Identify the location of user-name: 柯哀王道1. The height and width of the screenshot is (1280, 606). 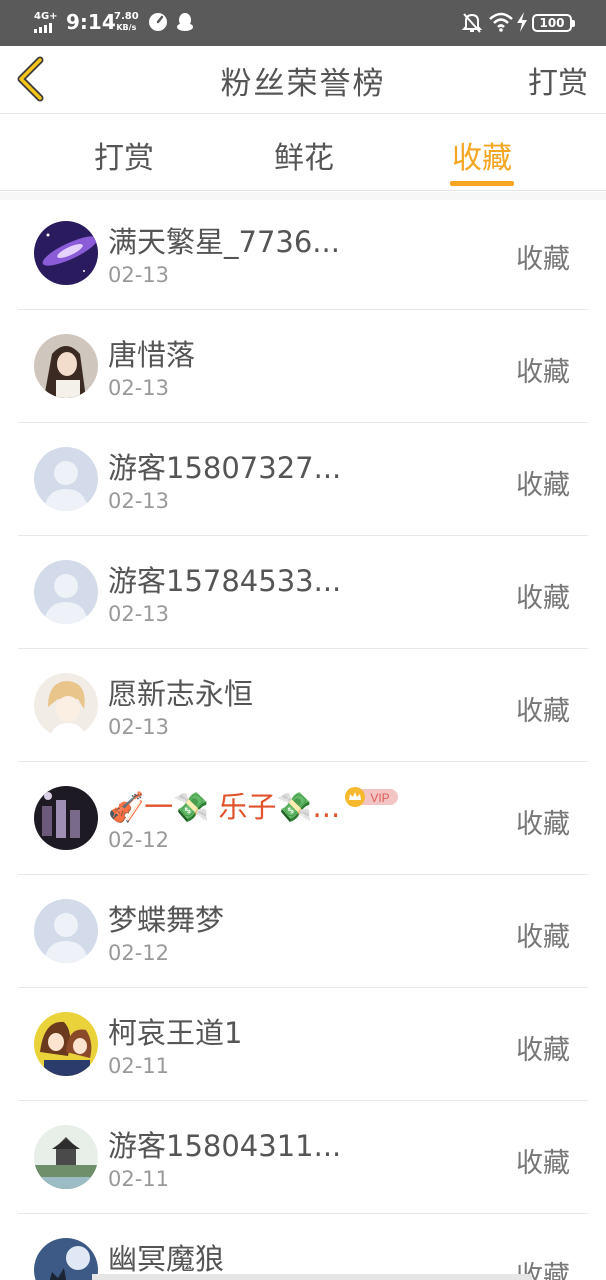
(175, 1033).